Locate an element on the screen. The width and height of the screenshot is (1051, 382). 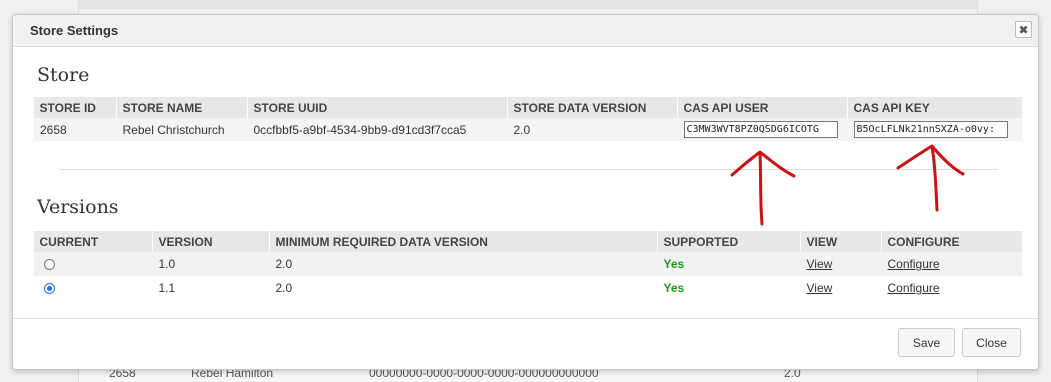
current-version-radio-selected is located at coordinates (49, 289).